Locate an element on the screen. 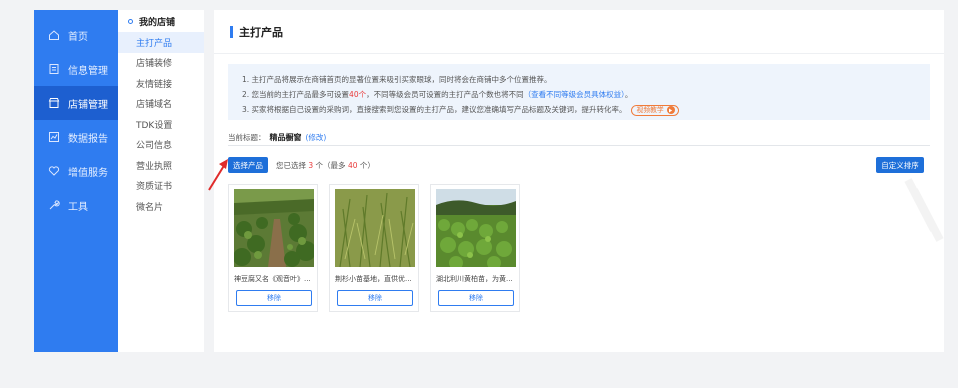 This screenshot has width=958, height=388. subnav-item-store-domain: 店铺域名 is located at coordinates (161, 104).